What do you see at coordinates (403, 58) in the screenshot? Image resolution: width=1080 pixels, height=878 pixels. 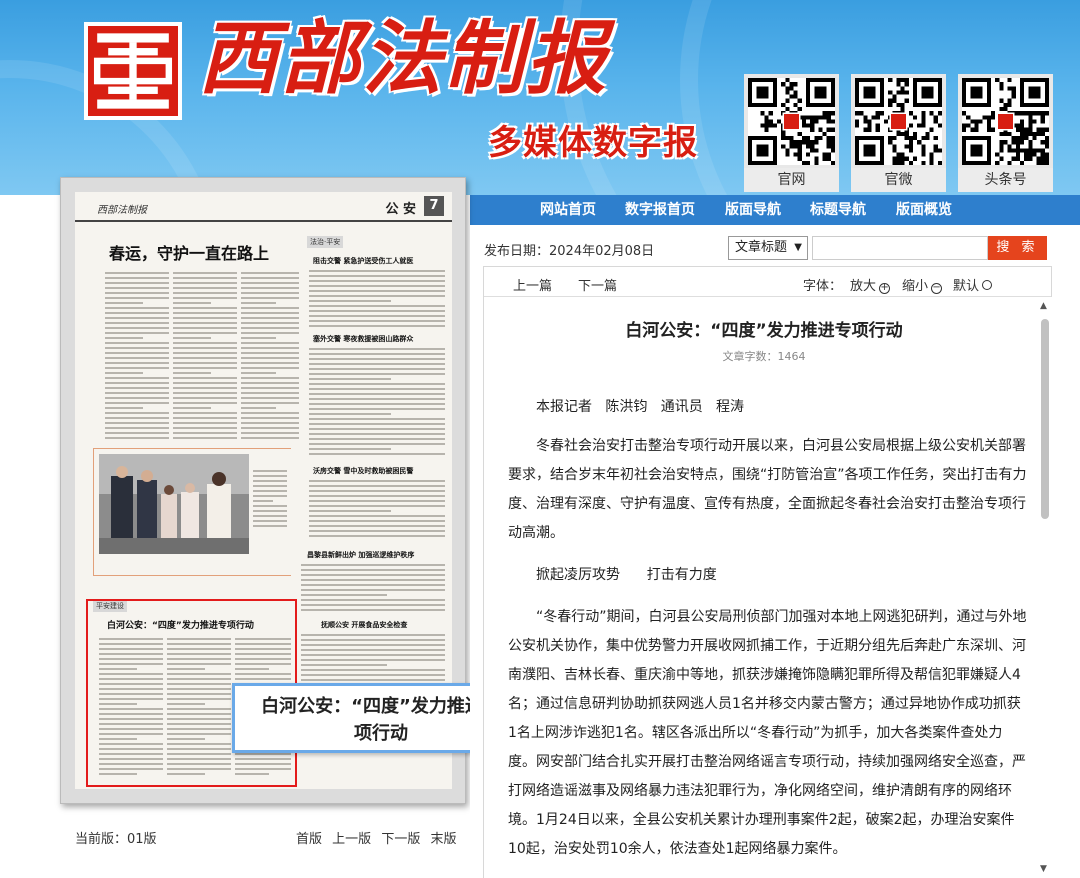 I see `masthead-title: 西部法制报` at bounding box center [403, 58].